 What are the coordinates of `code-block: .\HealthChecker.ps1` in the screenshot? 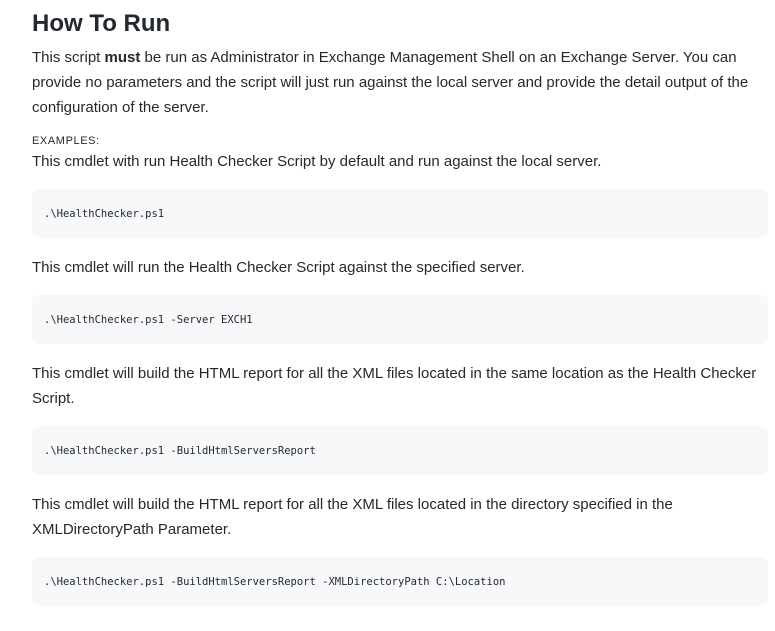 It's located at (400, 213).